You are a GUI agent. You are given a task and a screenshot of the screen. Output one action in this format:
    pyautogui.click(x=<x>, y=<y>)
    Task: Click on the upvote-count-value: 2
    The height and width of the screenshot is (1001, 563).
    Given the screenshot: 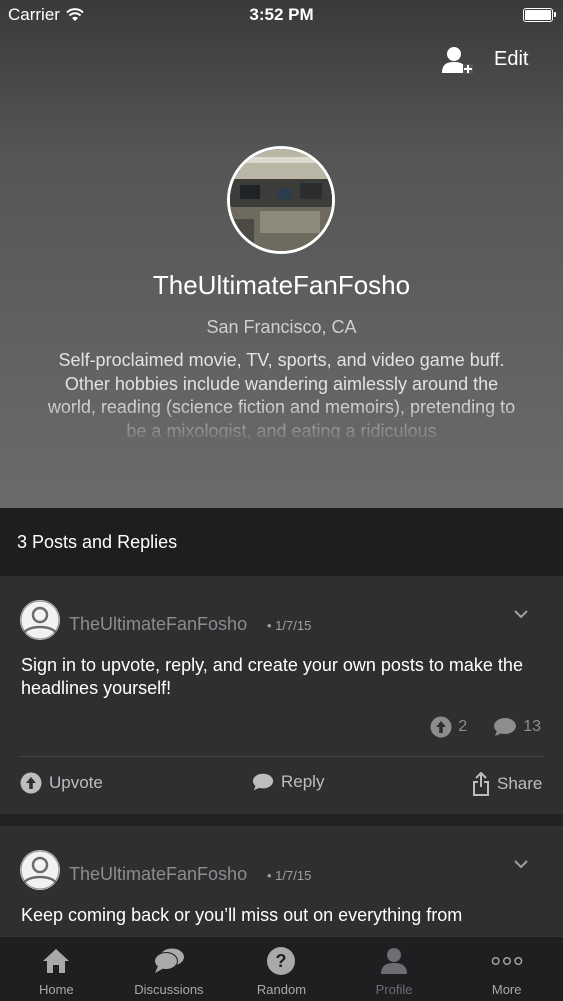 What is the action you would take?
    pyautogui.click(x=463, y=726)
    